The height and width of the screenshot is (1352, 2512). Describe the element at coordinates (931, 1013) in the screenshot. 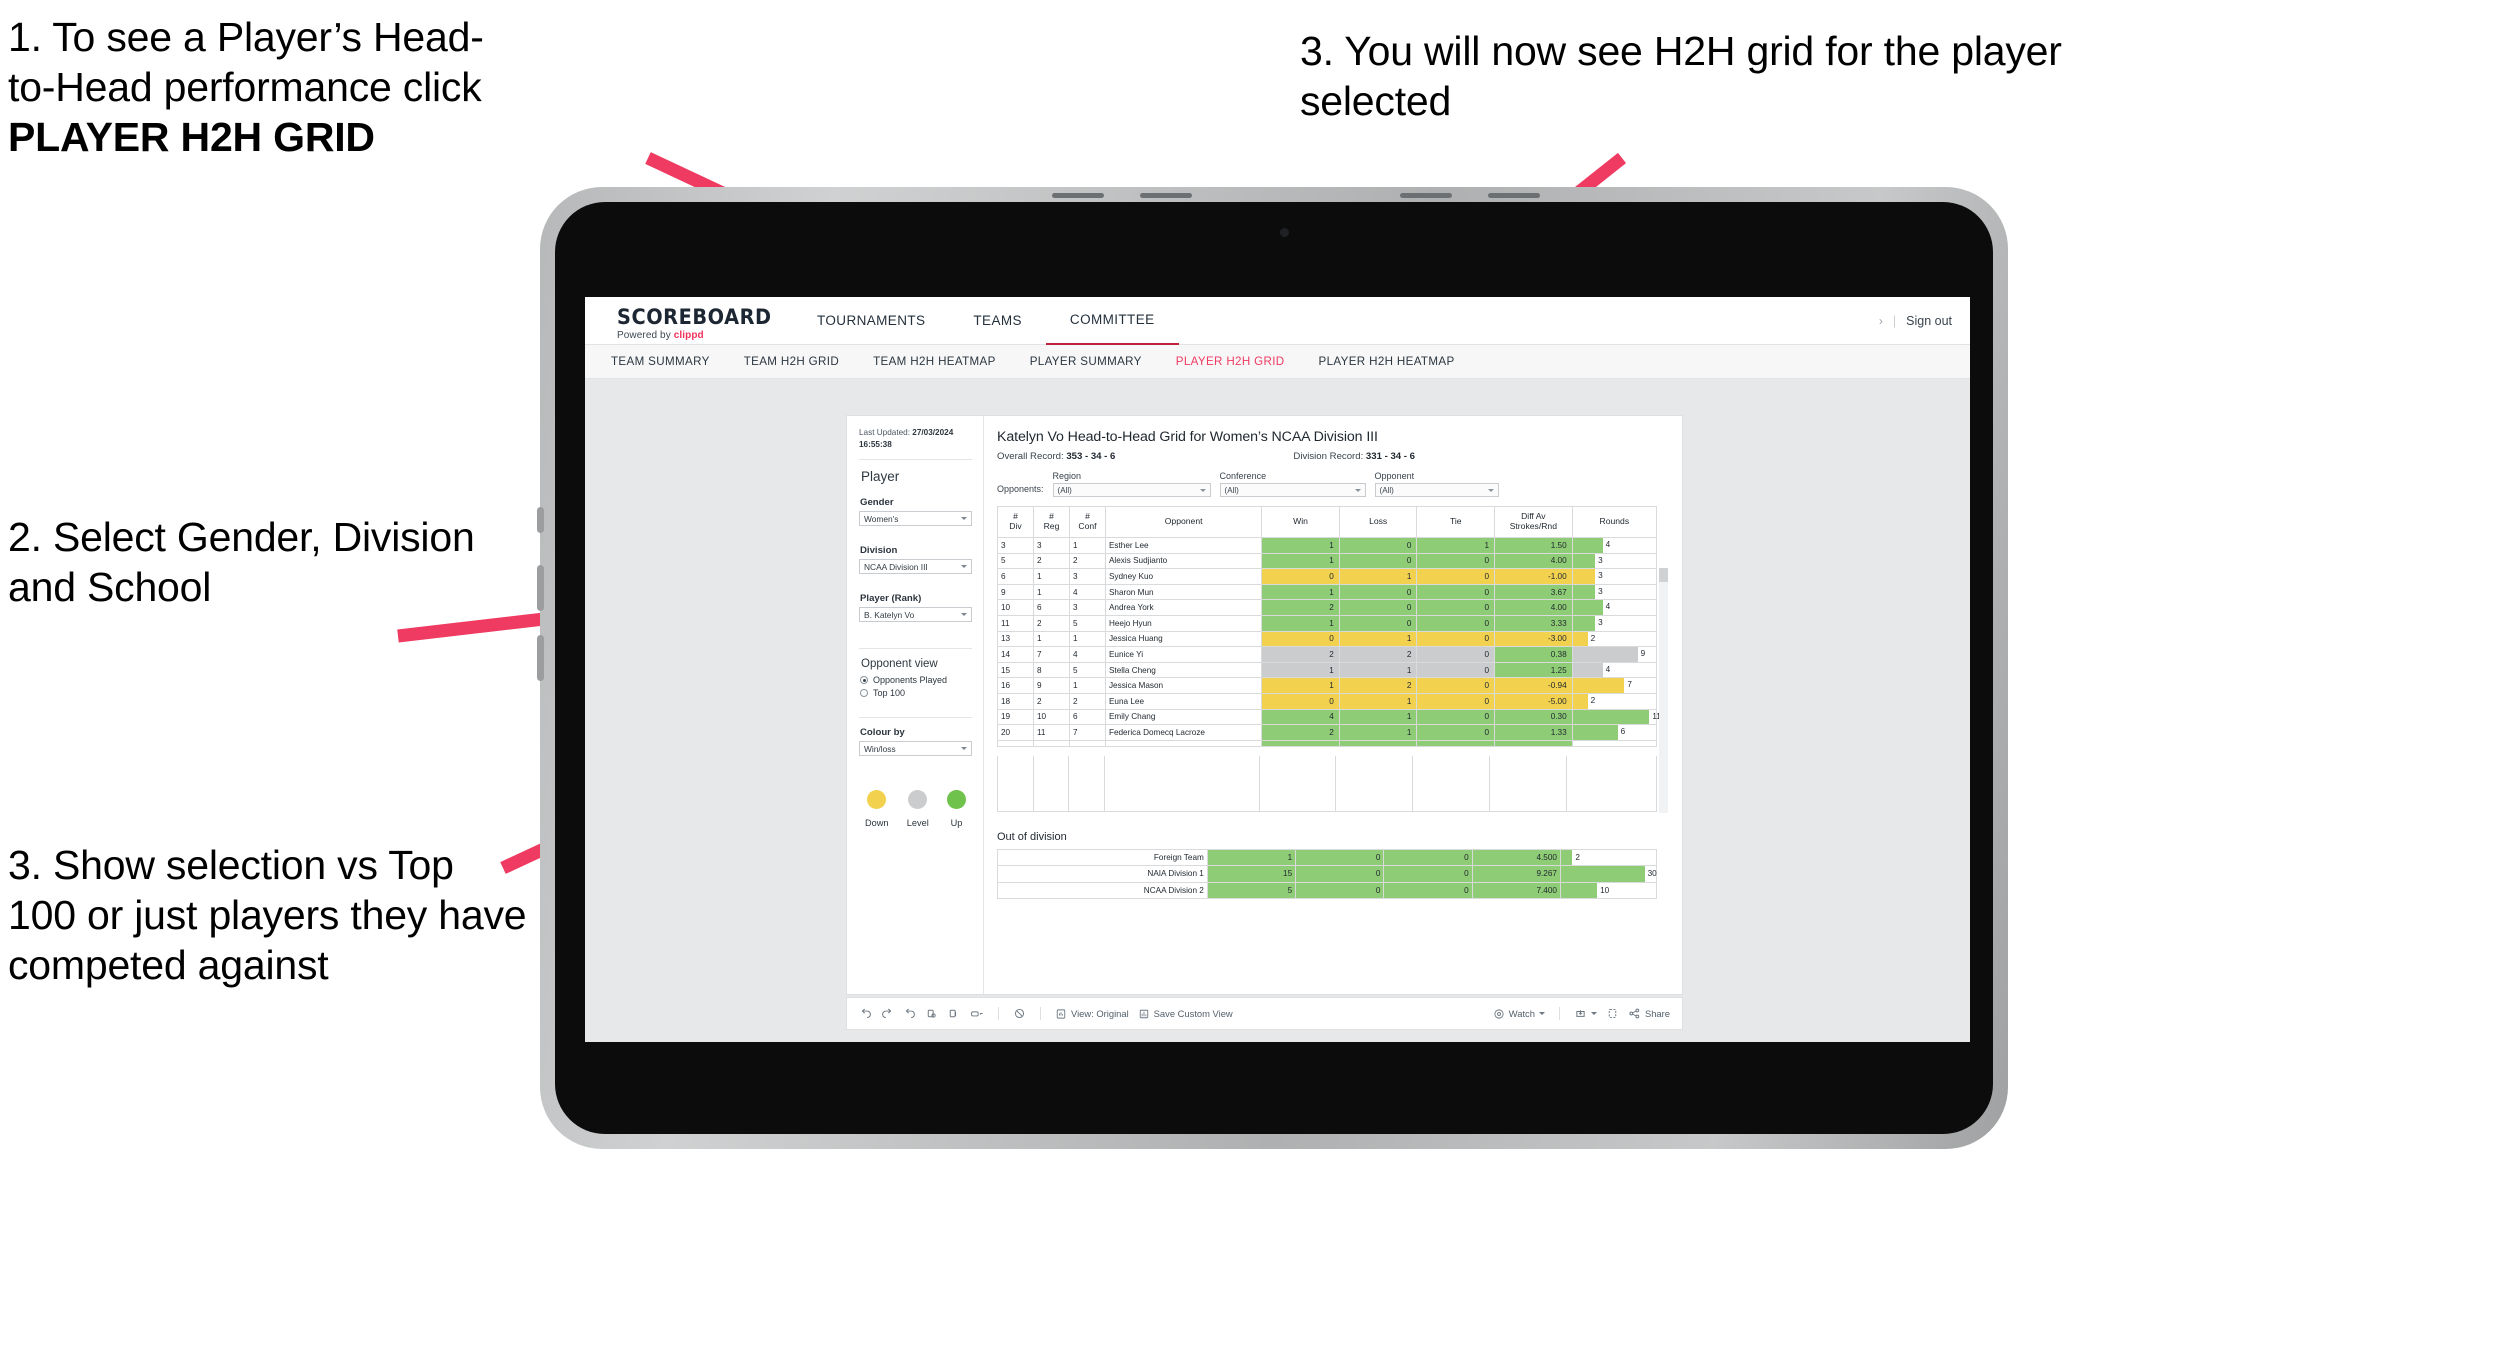

I see `refresh-icon` at that location.